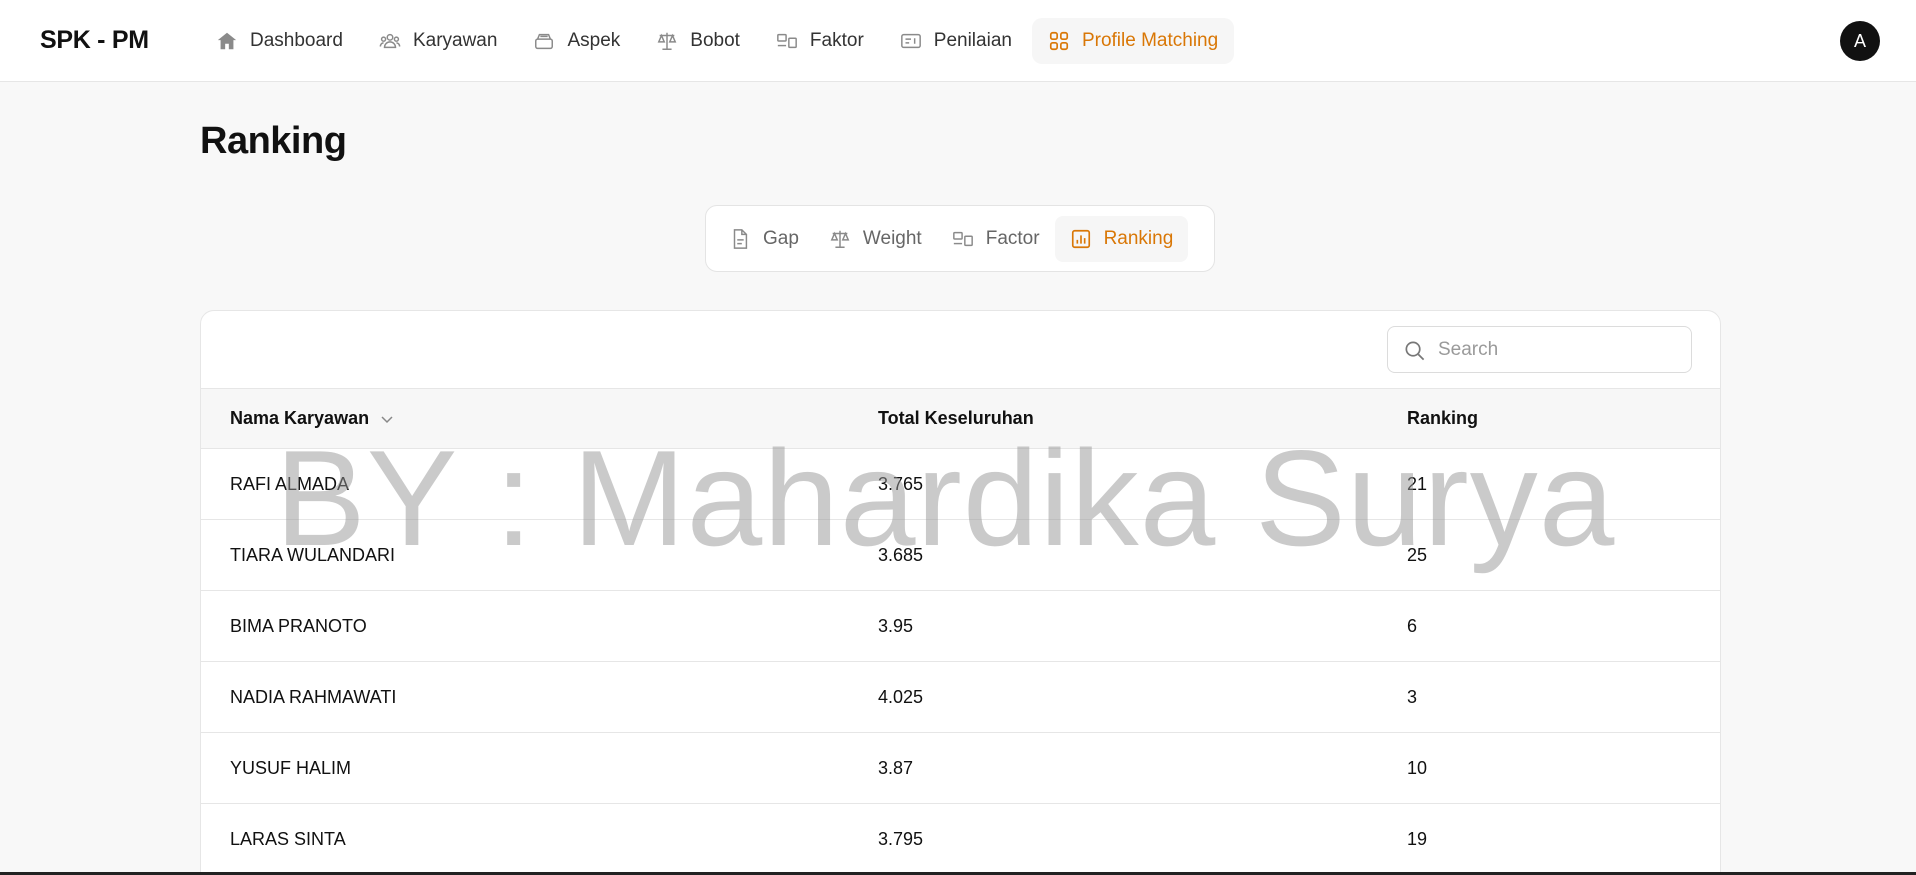 The height and width of the screenshot is (875, 1916). I want to click on nav-item-label: Aspek, so click(594, 40).